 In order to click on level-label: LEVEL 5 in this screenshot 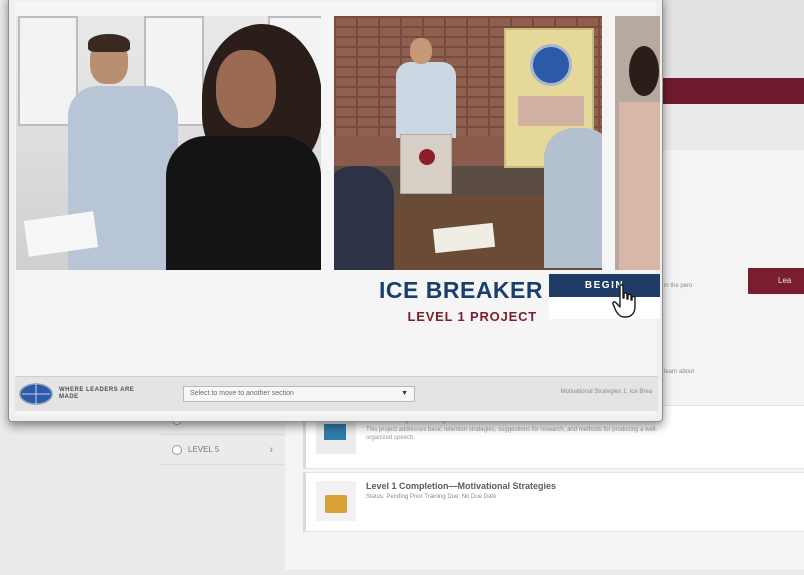, I will do `click(204, 449)`.